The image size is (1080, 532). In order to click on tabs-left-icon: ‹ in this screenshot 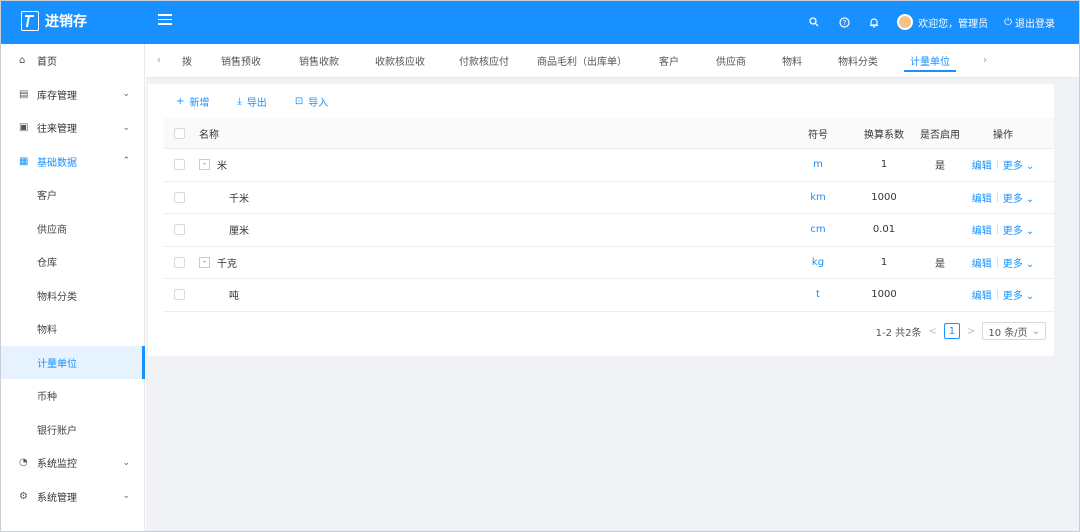, I will do `click(159, 60)`.